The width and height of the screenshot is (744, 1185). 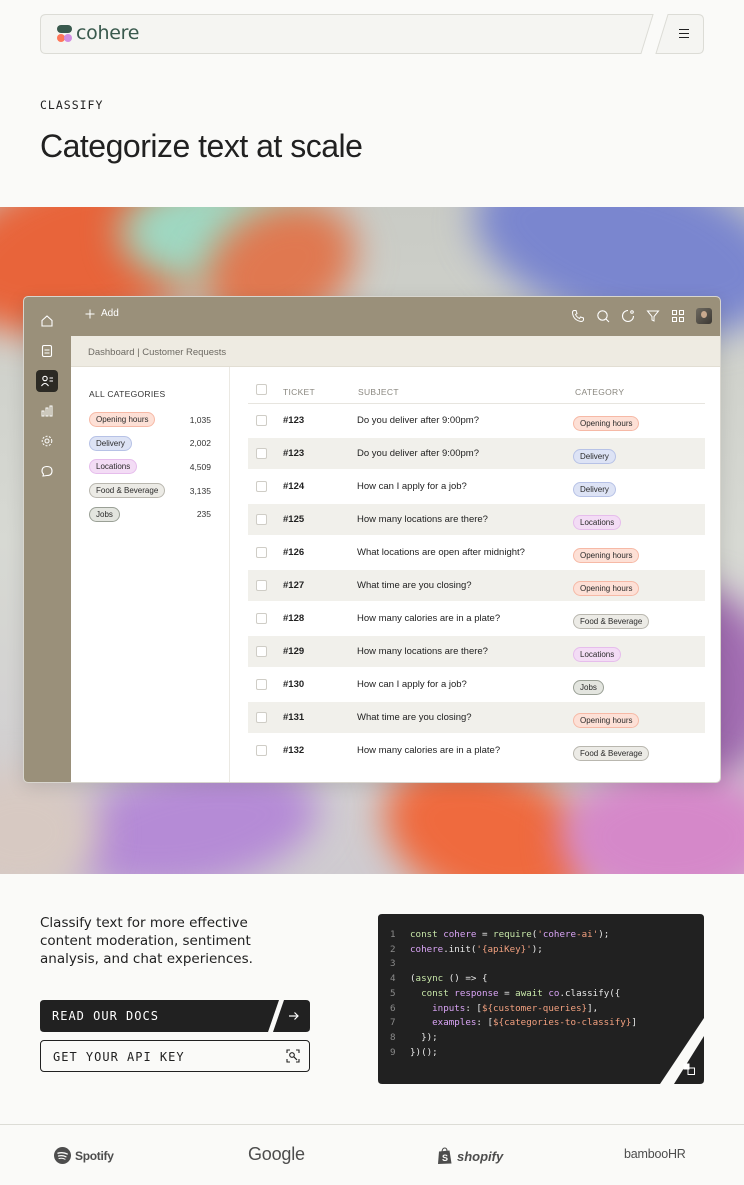 What do you see at coordinates (150, 467) in the screenshot?
I see `category-item: Locations 4,509` at bounding box center [150, 467].